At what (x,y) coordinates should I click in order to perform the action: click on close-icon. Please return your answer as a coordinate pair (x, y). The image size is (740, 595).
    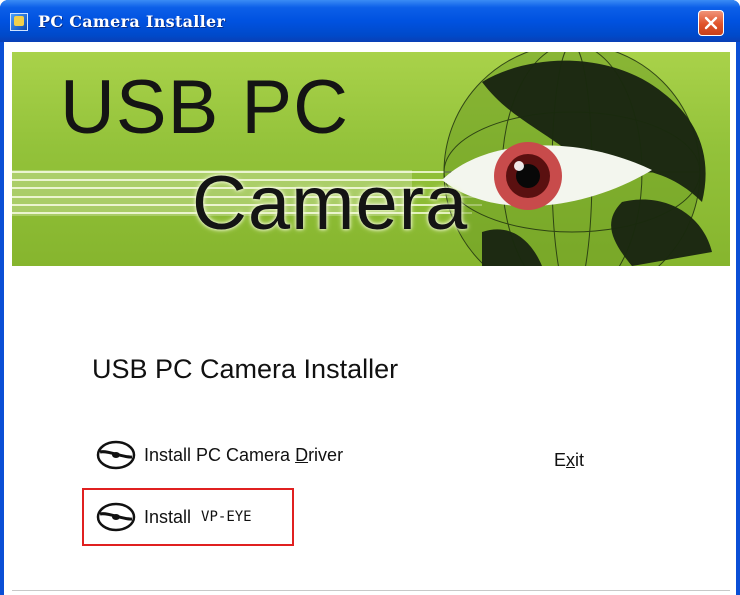
    Looking at the image, I should click on (711, 23).